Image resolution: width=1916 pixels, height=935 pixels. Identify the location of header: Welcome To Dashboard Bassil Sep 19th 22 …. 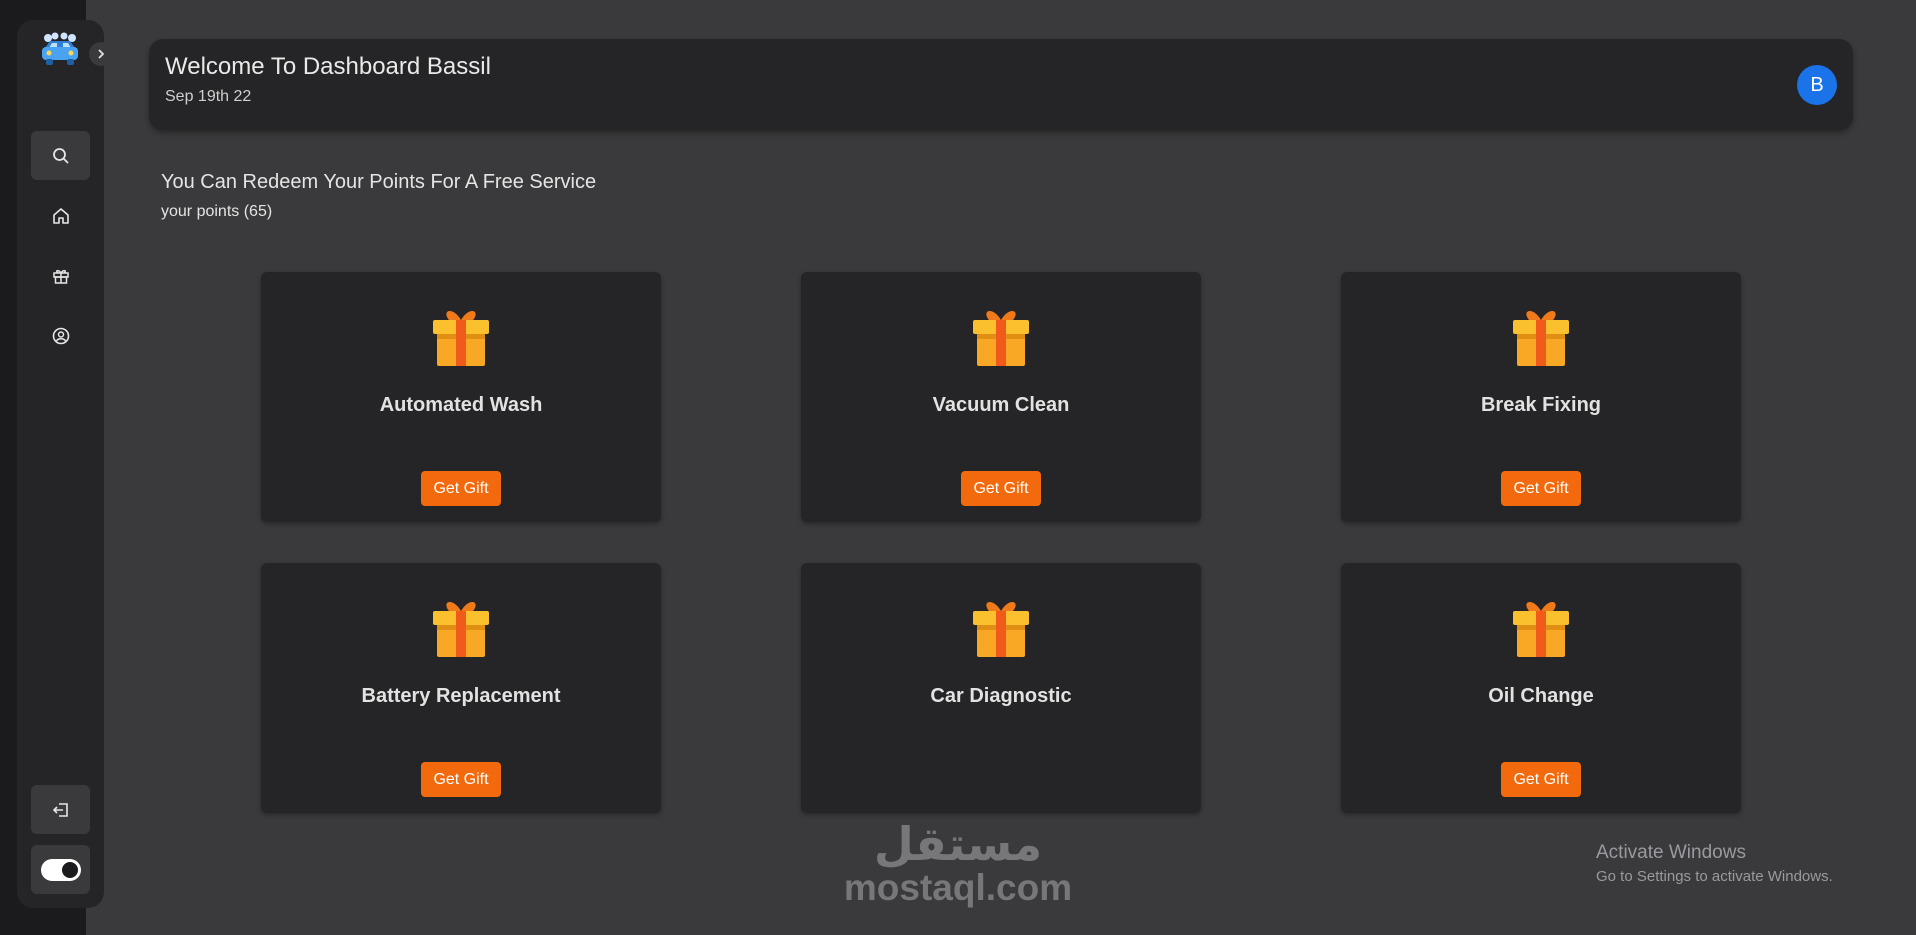
(1001, 84).